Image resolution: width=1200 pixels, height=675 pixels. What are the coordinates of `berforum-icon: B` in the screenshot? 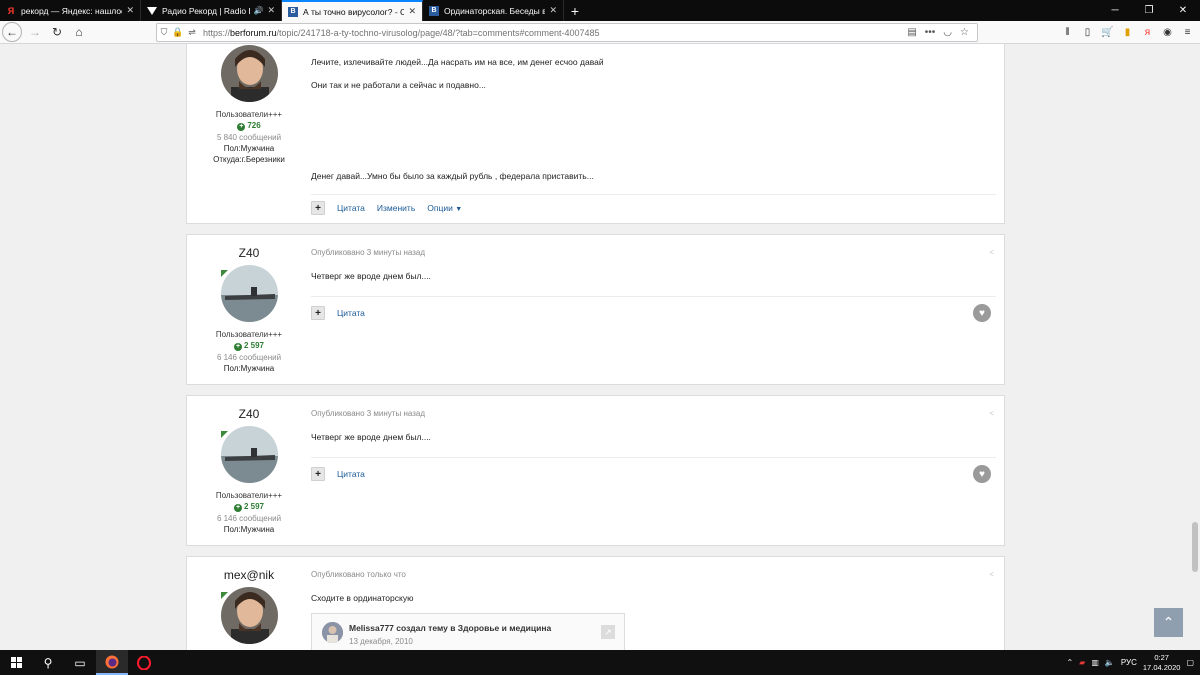 It's located at (434, 10).